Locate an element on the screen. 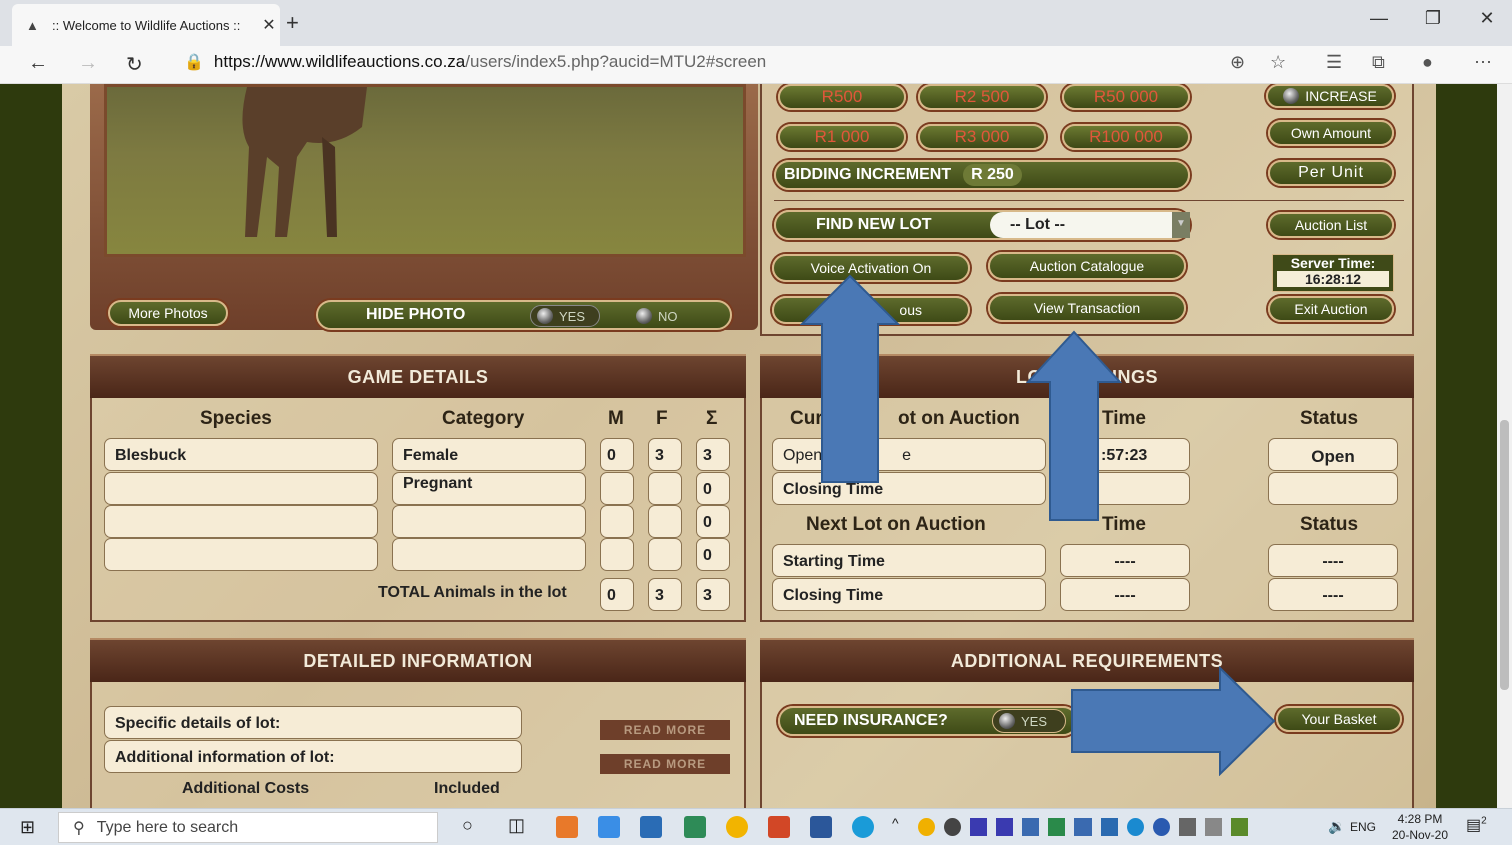  favorites-list-icon: ☰ is located at coordinates (1334, 62).